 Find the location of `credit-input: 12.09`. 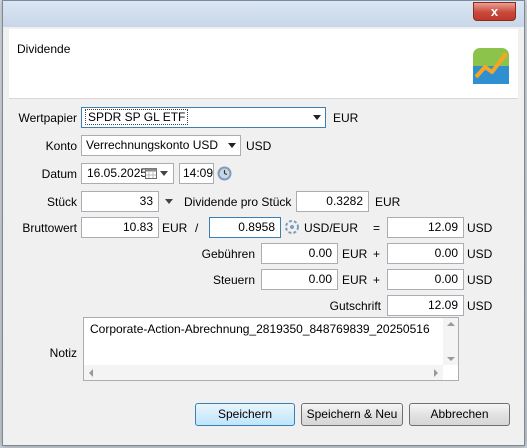

credit-input: 12.09 is located at coordinates (425, 305).